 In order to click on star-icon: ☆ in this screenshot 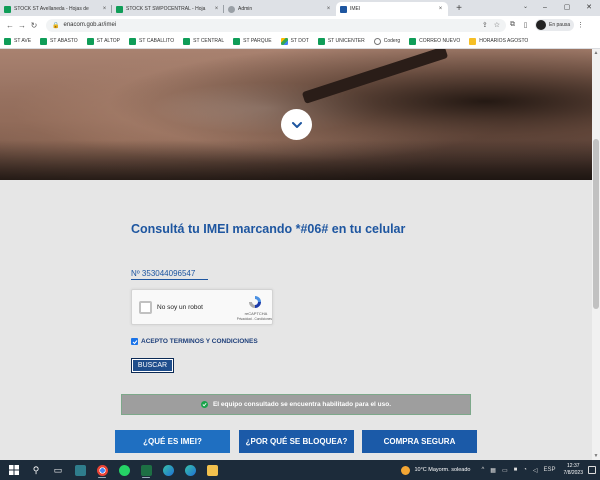, I will do `click(497, 25)`.